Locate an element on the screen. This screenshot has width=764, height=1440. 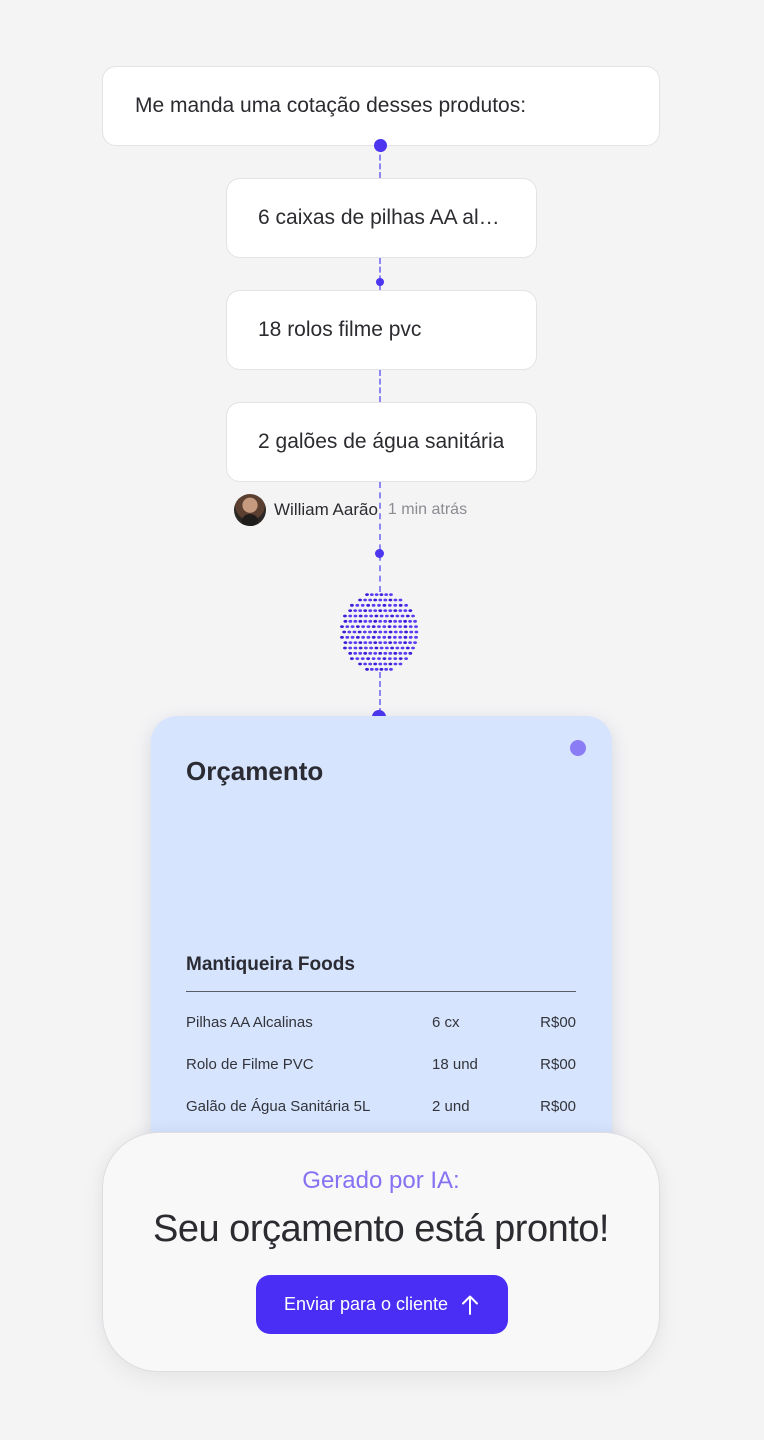
list-item: 6 caixas de pilhas AA alcalinas is located at coordinates (381, 218).